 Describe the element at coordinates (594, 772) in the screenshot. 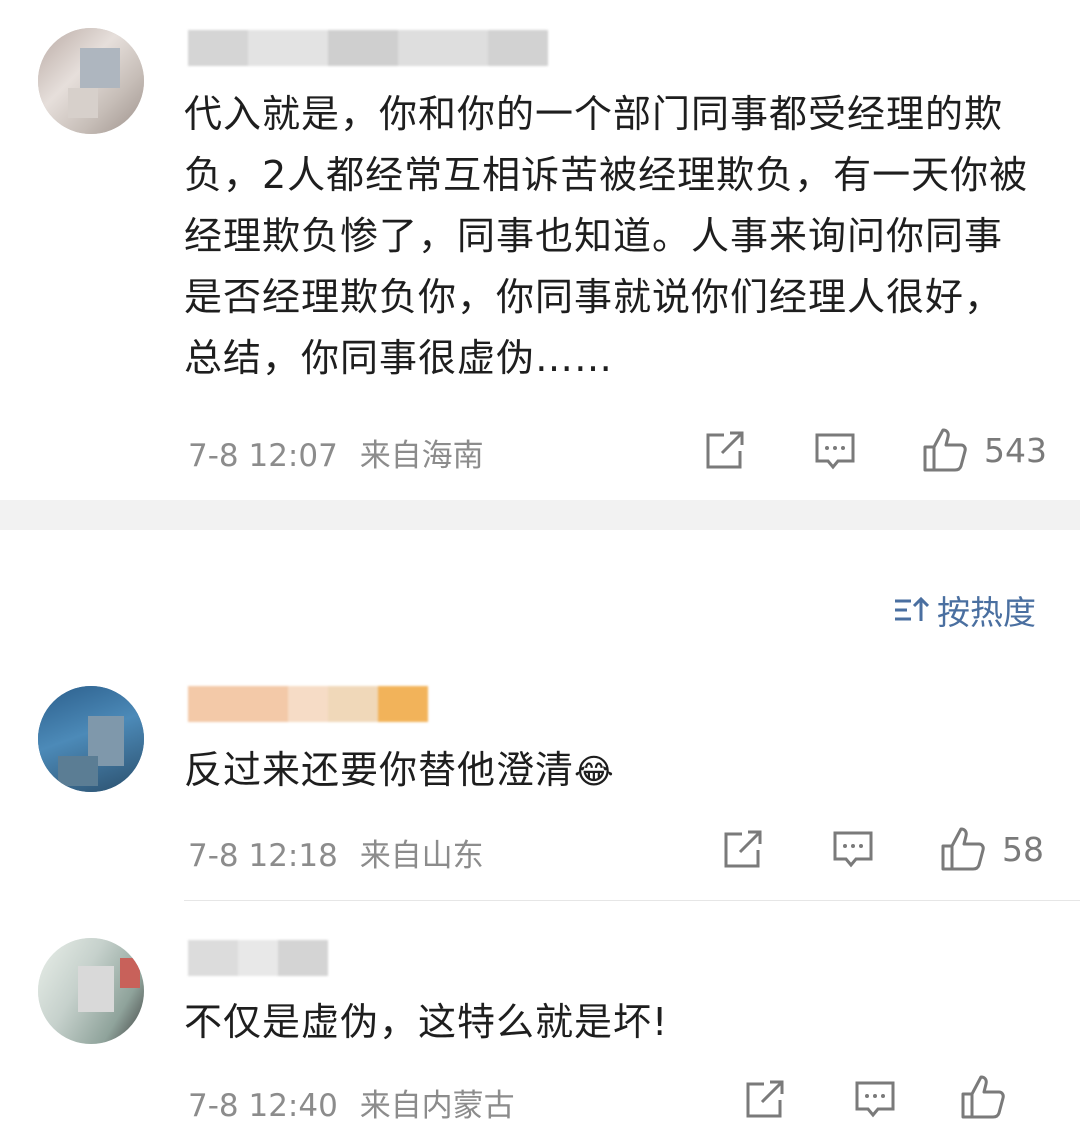

I see `laughing-emoji: 😂` at that location.